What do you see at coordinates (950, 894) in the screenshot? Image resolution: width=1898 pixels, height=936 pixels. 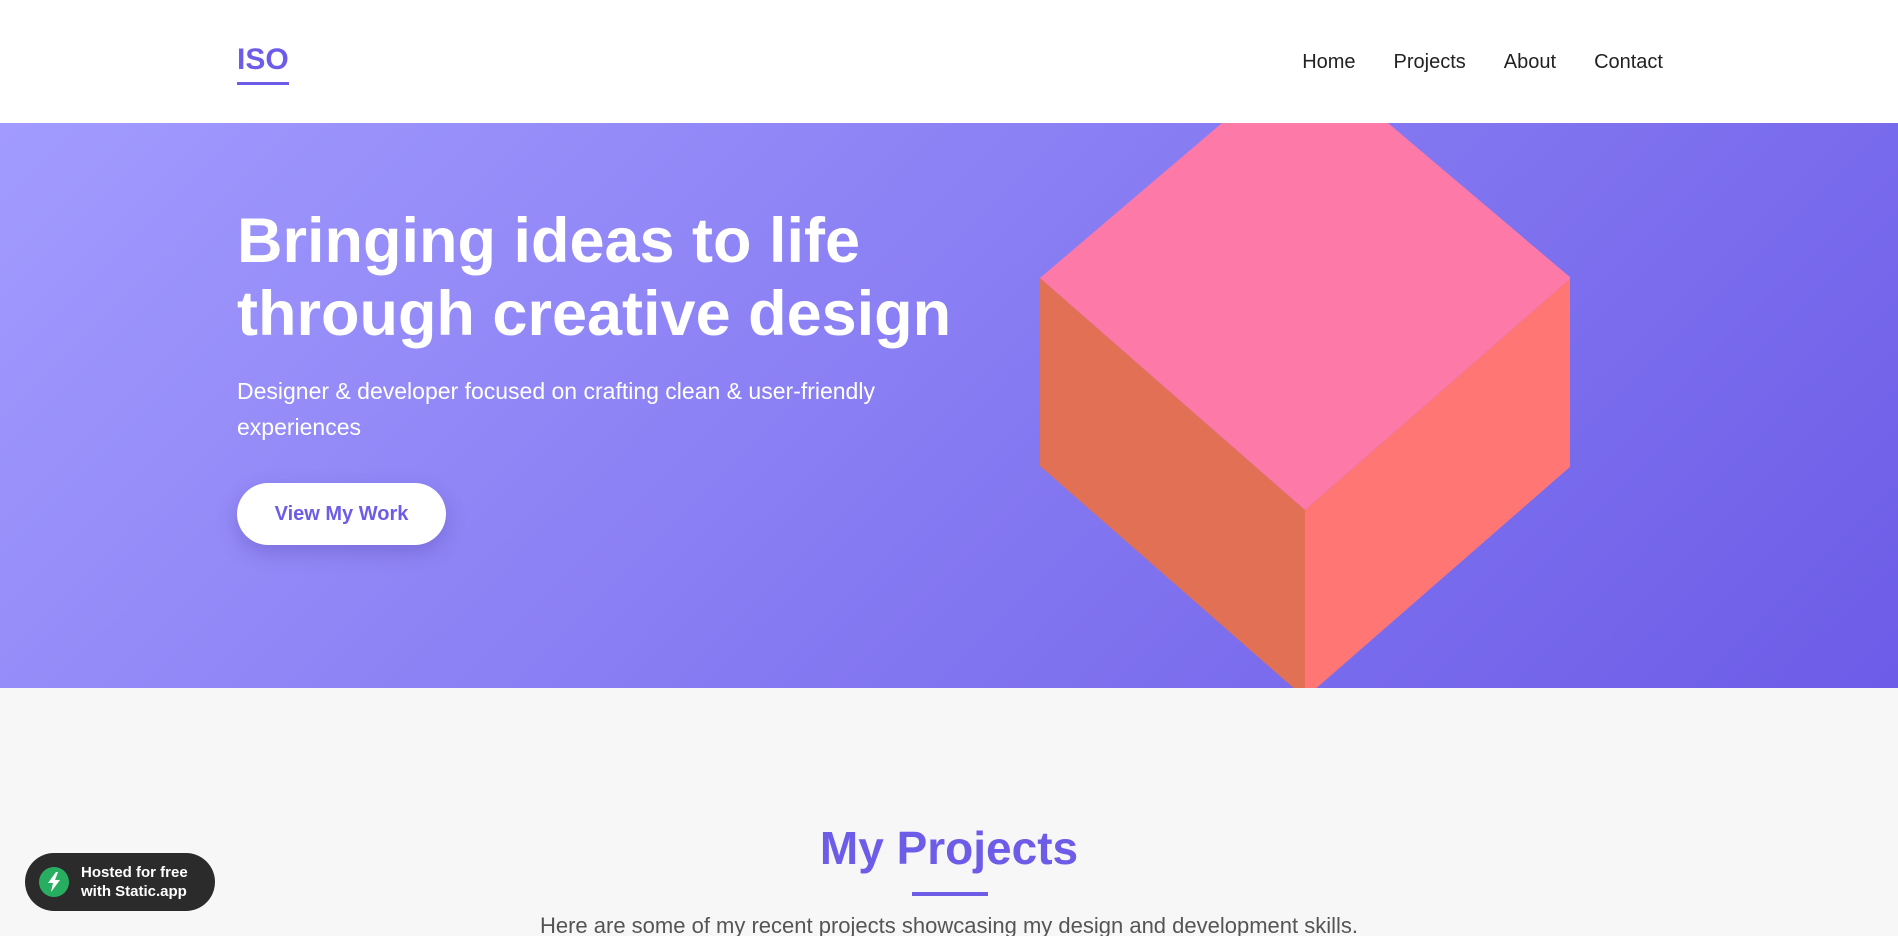 I see `projects-heading-underline` at bounding box center [950, 894].